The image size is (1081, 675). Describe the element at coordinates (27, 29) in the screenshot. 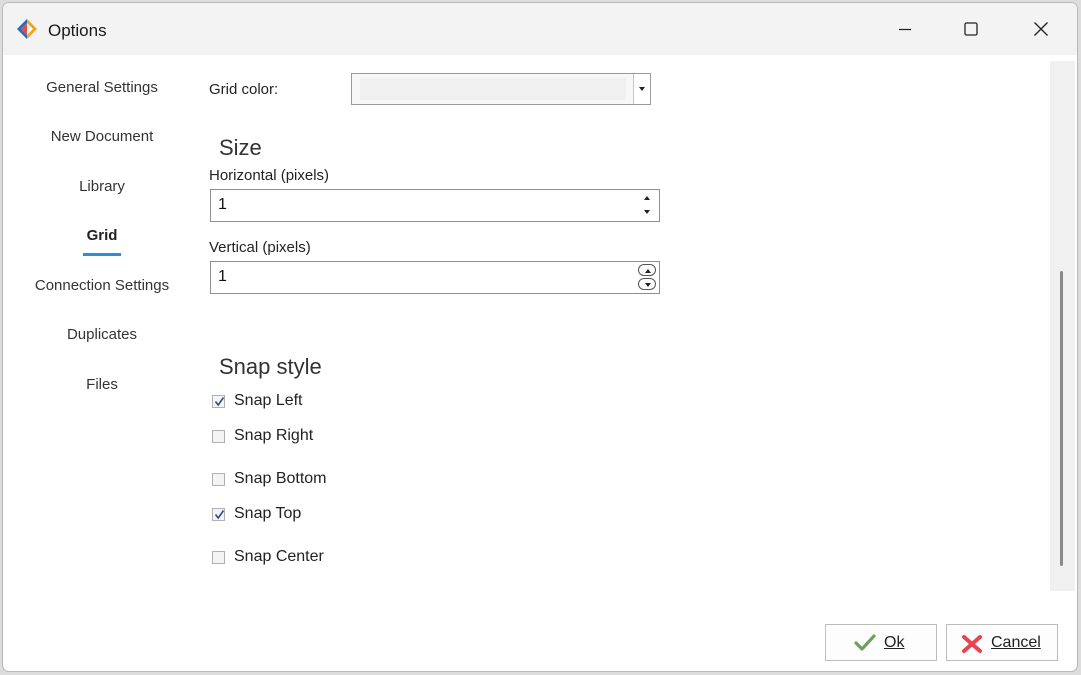

I see `app-logo-icon` at that location.